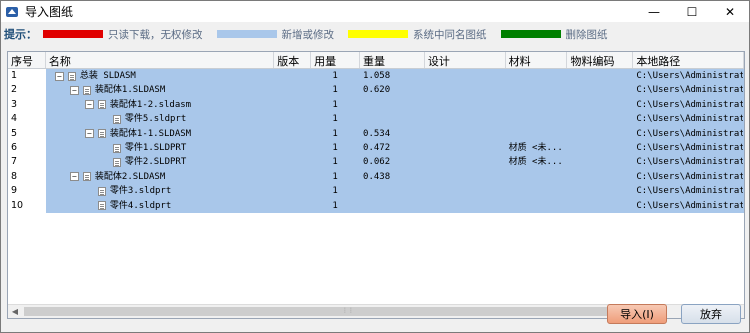 Image resolution: width=750 pixels, height=333 pixels. I want to click on table-row: 1−总装 SLDASM11.058C:\Users\Administrator\, so click(376, 76).